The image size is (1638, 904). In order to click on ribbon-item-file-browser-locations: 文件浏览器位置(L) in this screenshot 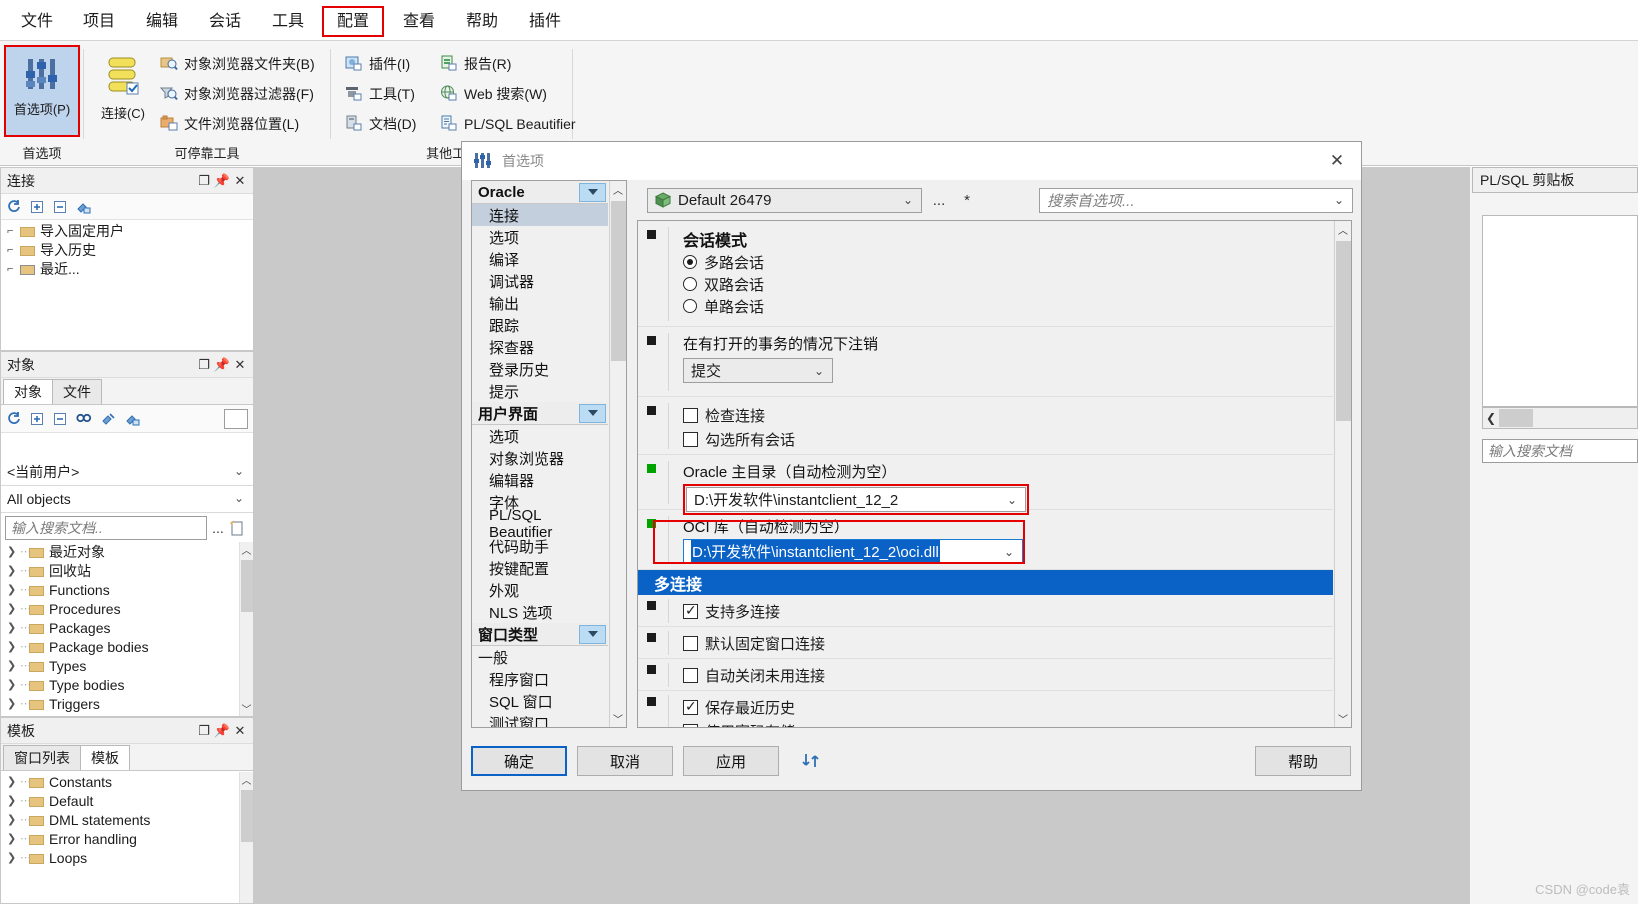, I will do `click(229, 124)`.